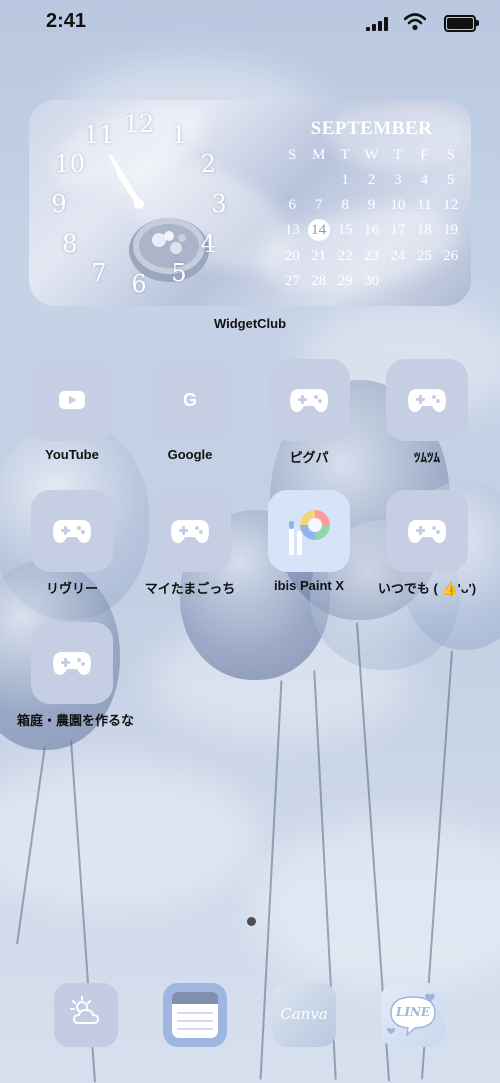 This screenshot has height=1083, width=500. Describe the element at coordinates (398, 180) in the screenshot. I see `calendar-day: 3` at that location.